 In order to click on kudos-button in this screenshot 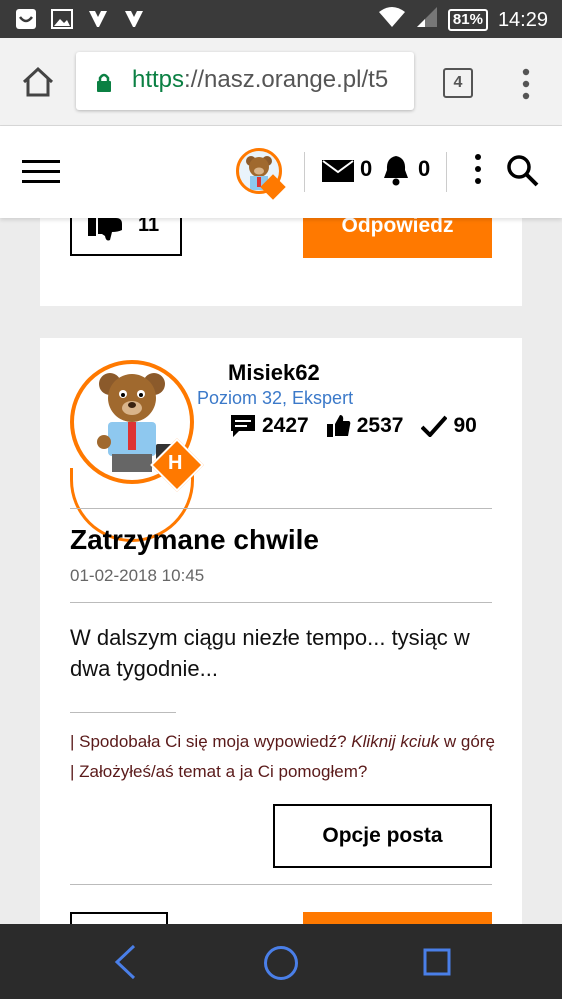, I will do `click(119, 918)`.